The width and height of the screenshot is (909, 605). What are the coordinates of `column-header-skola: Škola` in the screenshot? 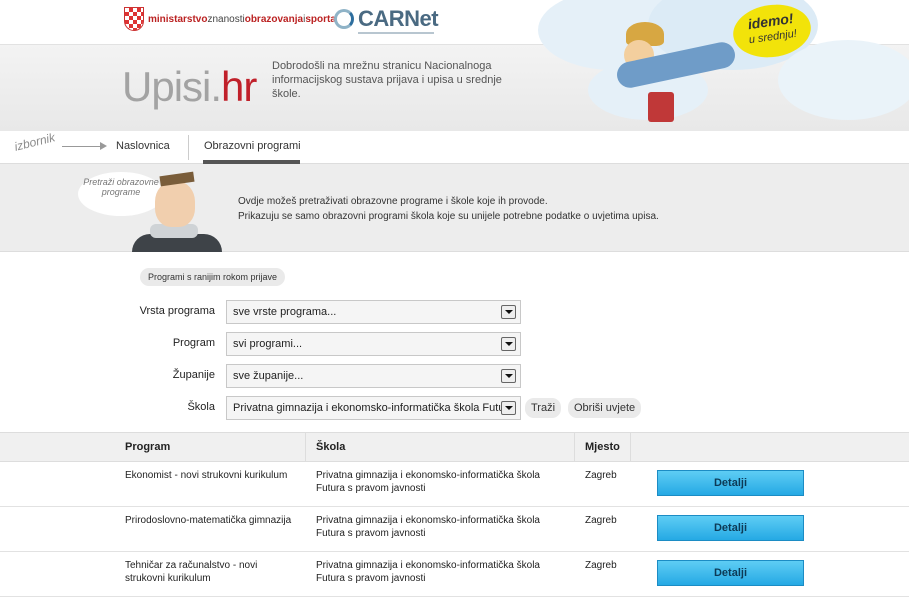 It's located at (331, 447).